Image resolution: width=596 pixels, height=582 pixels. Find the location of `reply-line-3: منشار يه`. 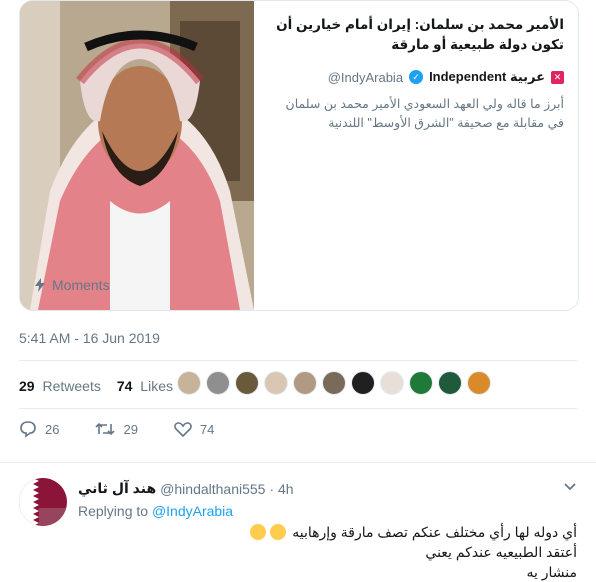

reply-line-3: منشار يه is located at coordinates (551, 572).